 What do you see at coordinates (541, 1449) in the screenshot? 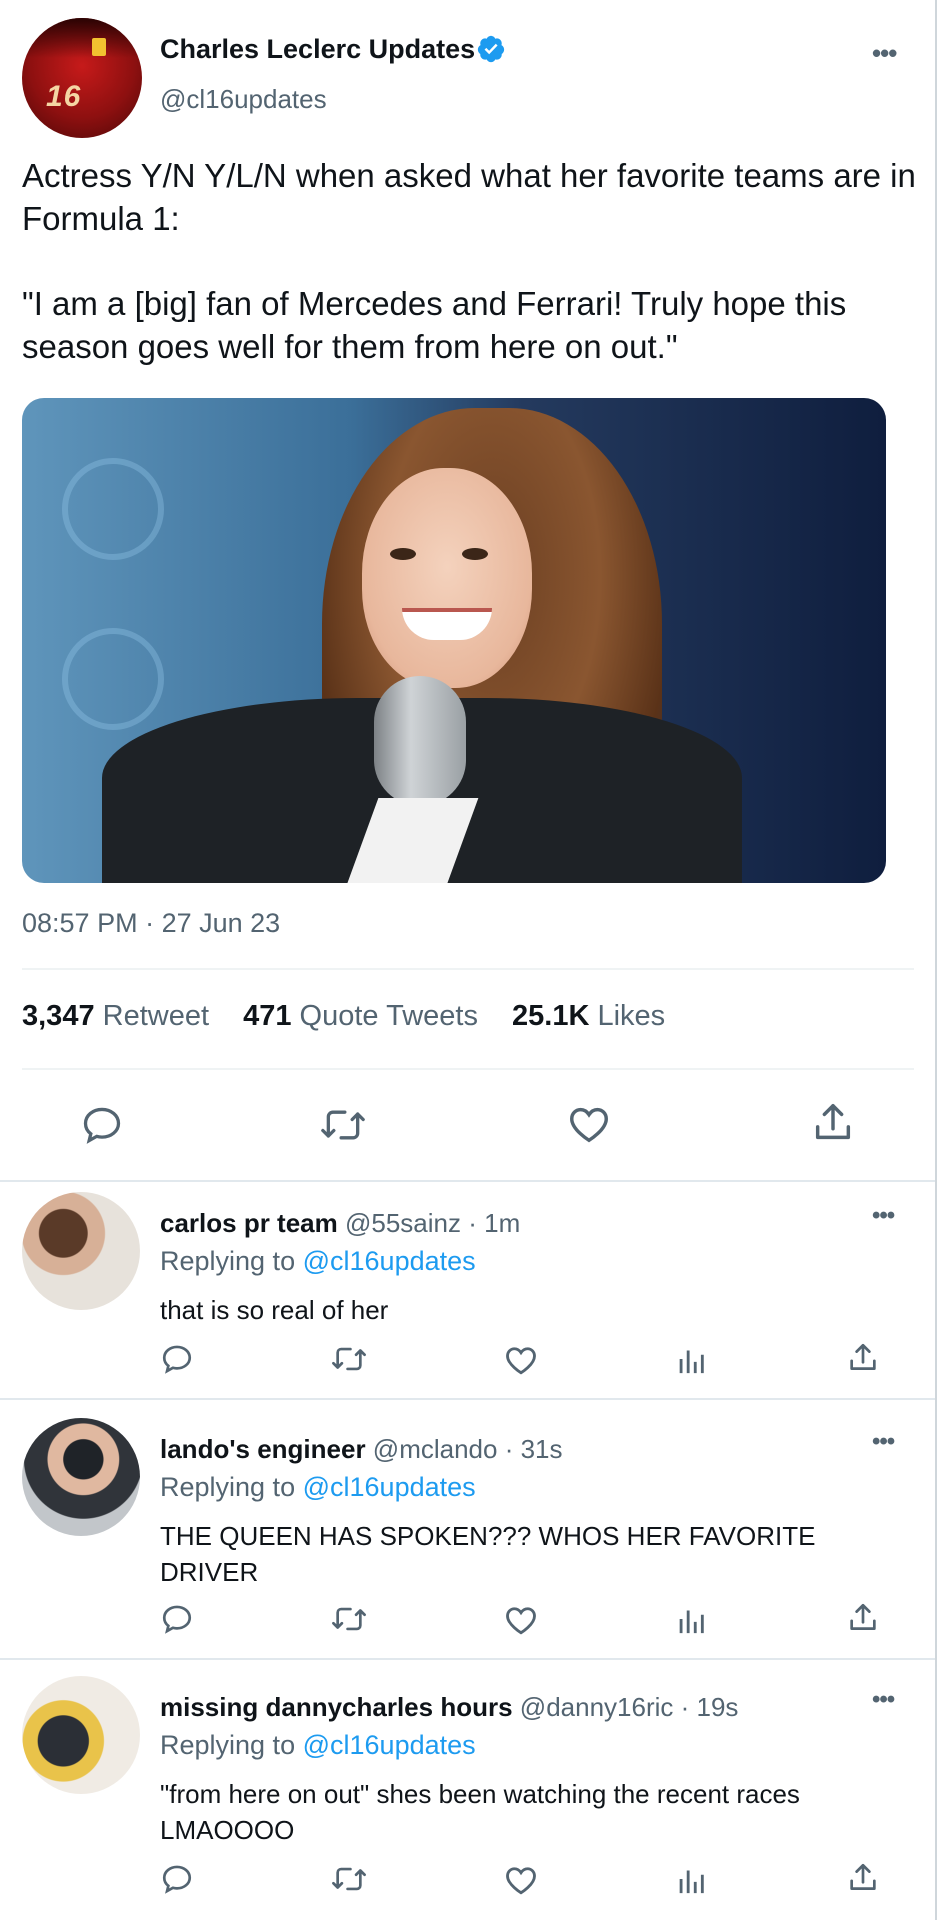
I see `reply-age: 31s` at bounding box center [541, 1449].